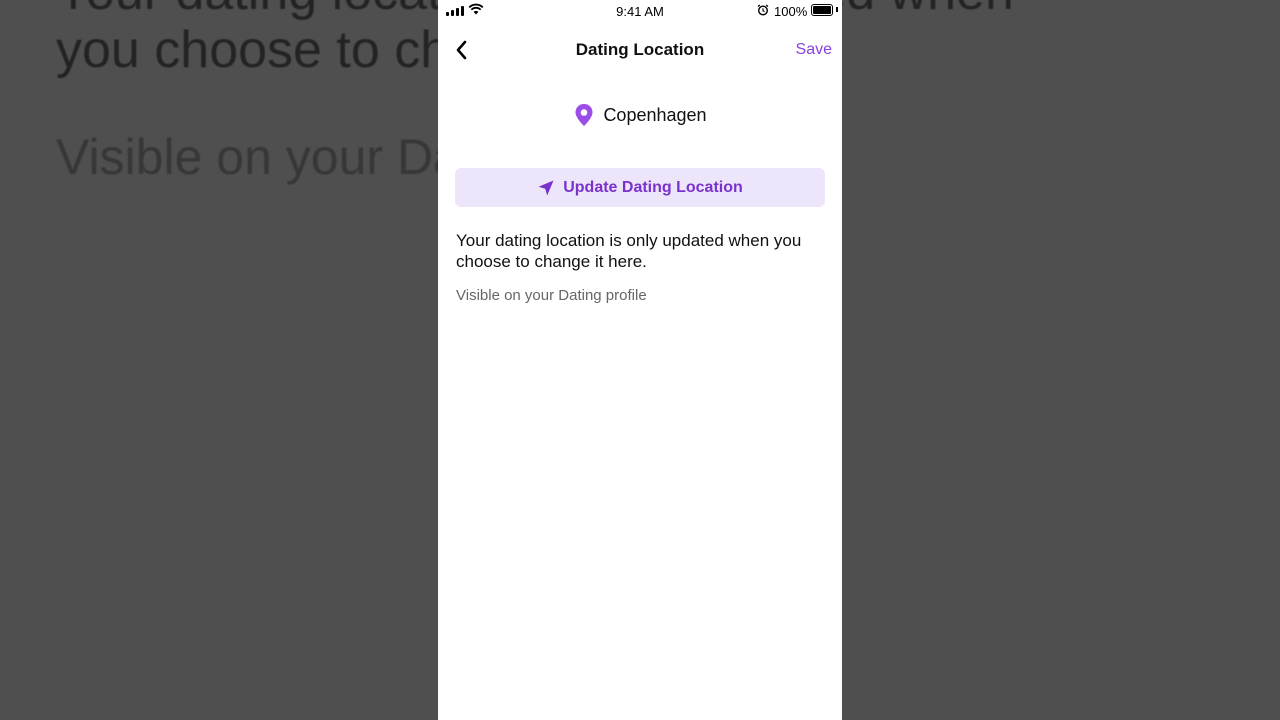 The image size is (1280, 720). I want to click on navigation-bar: Dating Location Save, so click(640, 50).